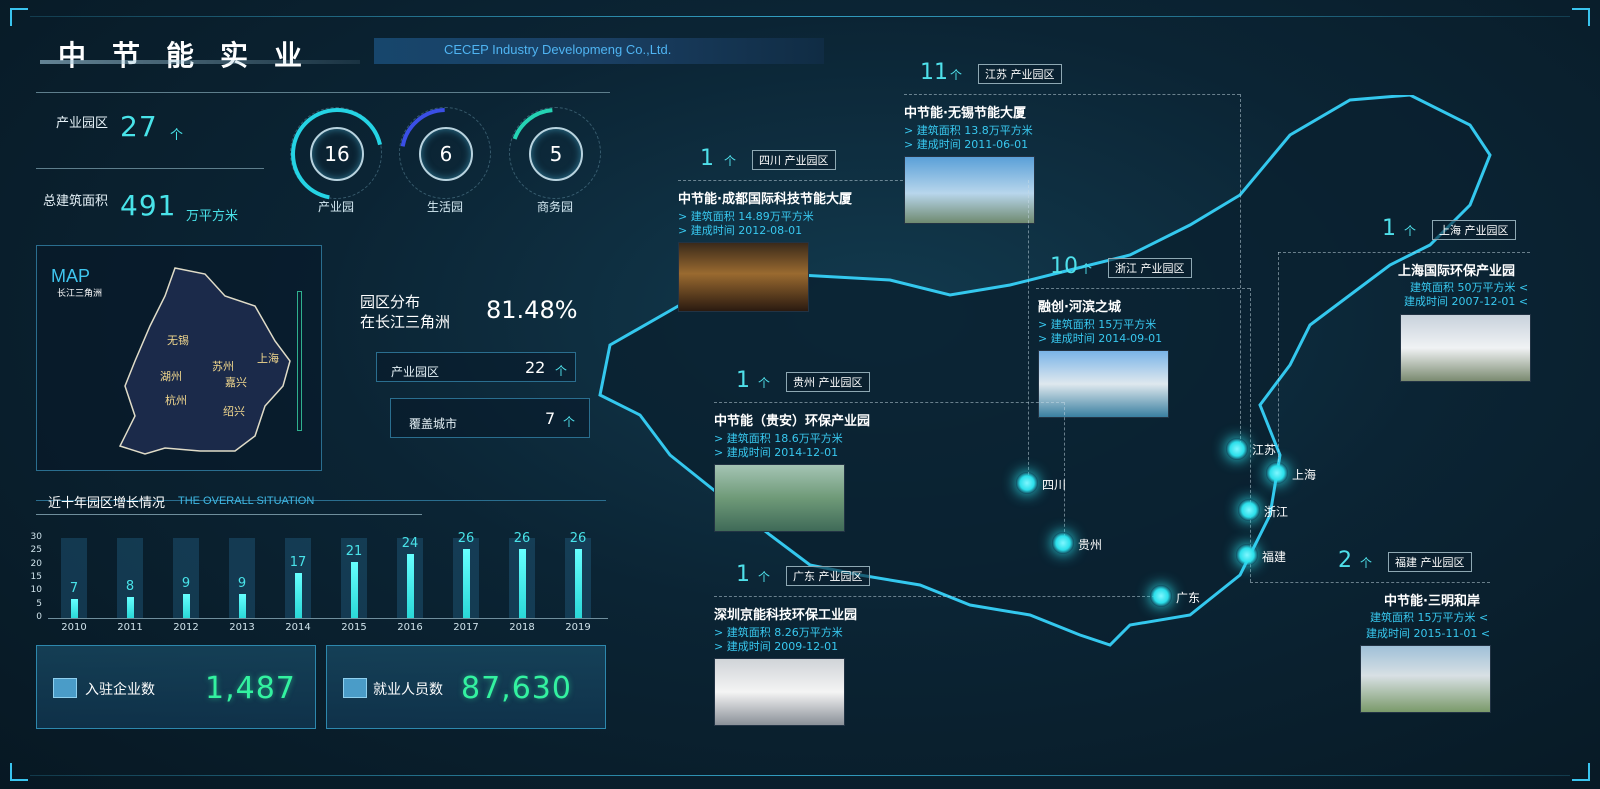 This screenshot has height=789, width=1600. I want to click on x-tick-label: 2012, so click(186, 627).